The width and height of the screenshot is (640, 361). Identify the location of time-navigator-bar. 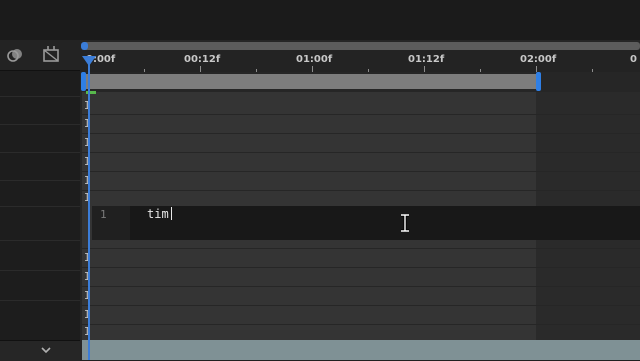
(361, 46).